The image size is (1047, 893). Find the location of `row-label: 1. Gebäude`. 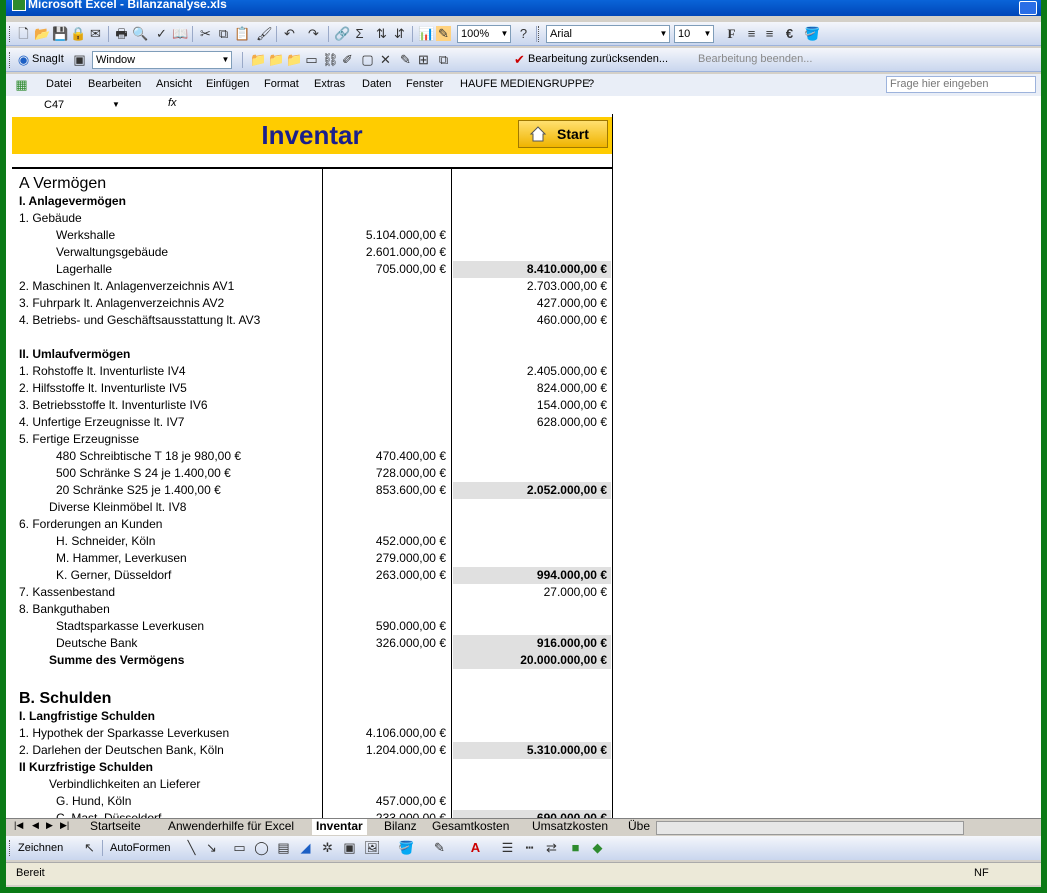

row-label: 1. Gebäude is located at coordinates (169, 218).